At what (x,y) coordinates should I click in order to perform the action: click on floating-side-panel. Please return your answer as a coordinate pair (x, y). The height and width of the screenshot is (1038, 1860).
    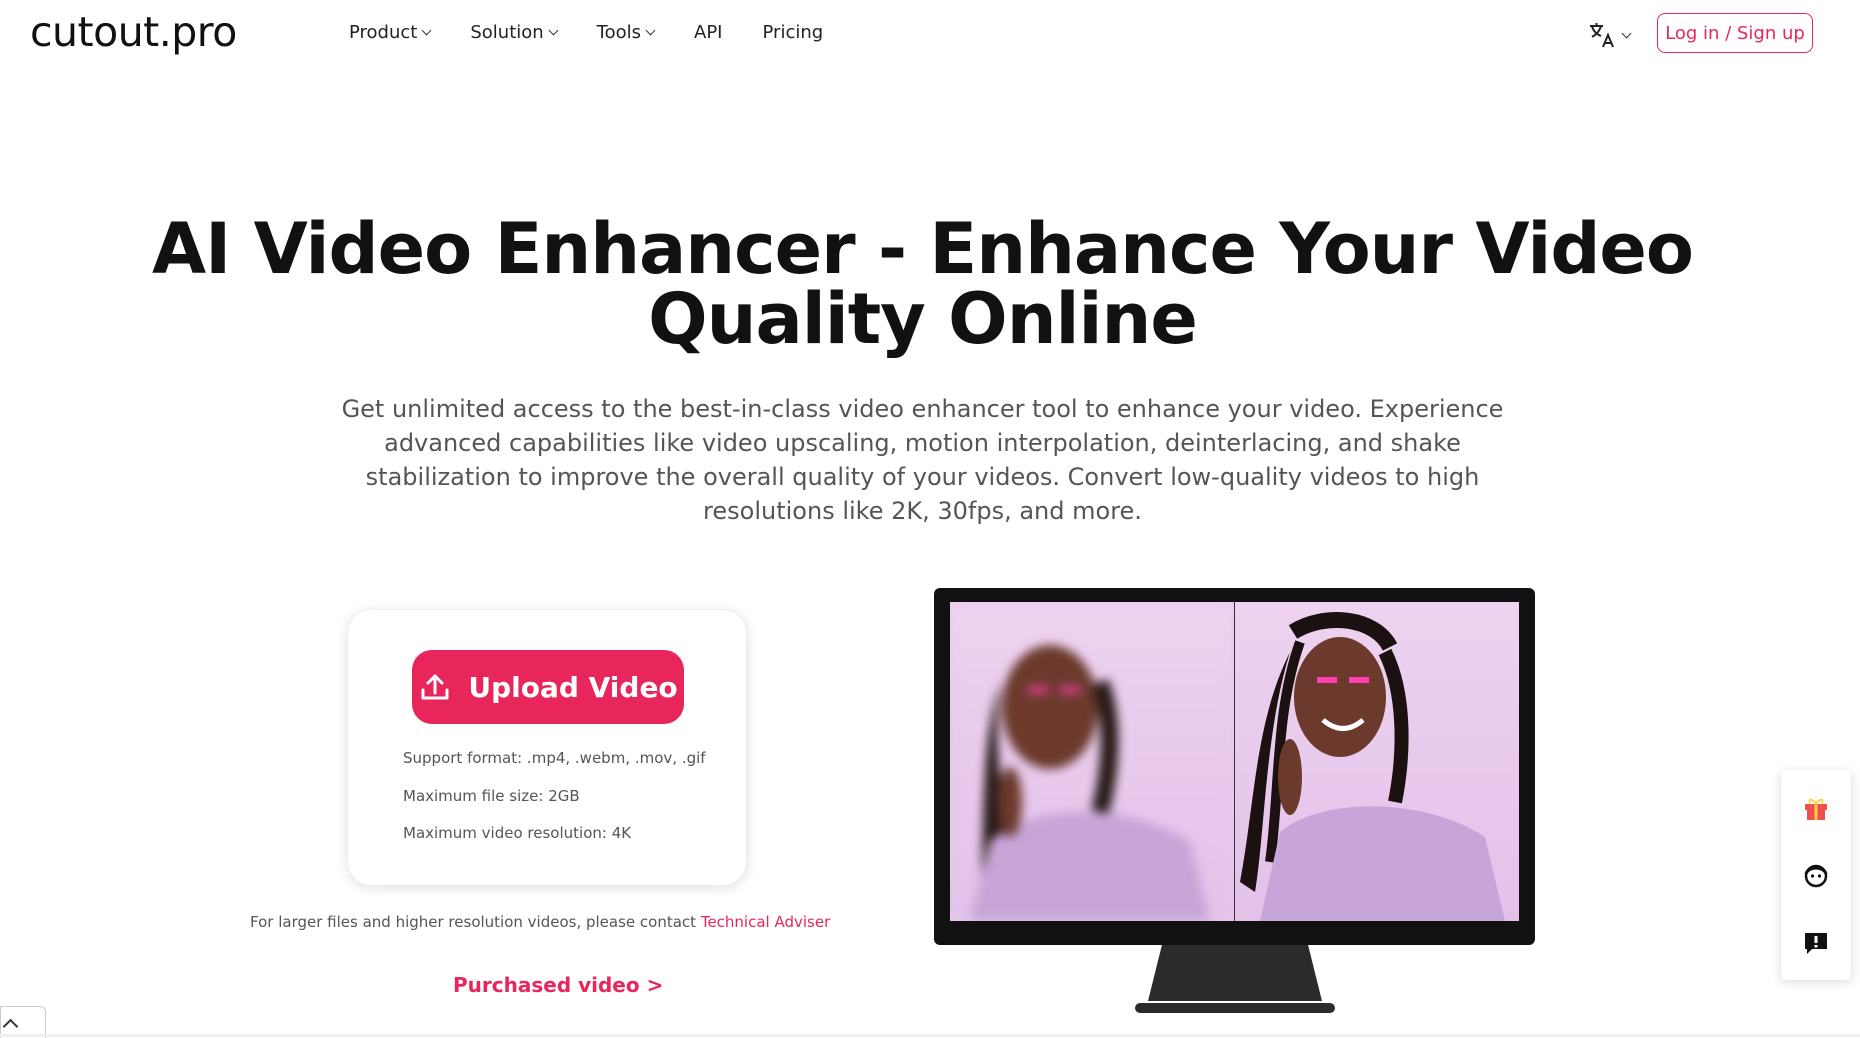
    Looking at the image, I should click on (1816, 875).